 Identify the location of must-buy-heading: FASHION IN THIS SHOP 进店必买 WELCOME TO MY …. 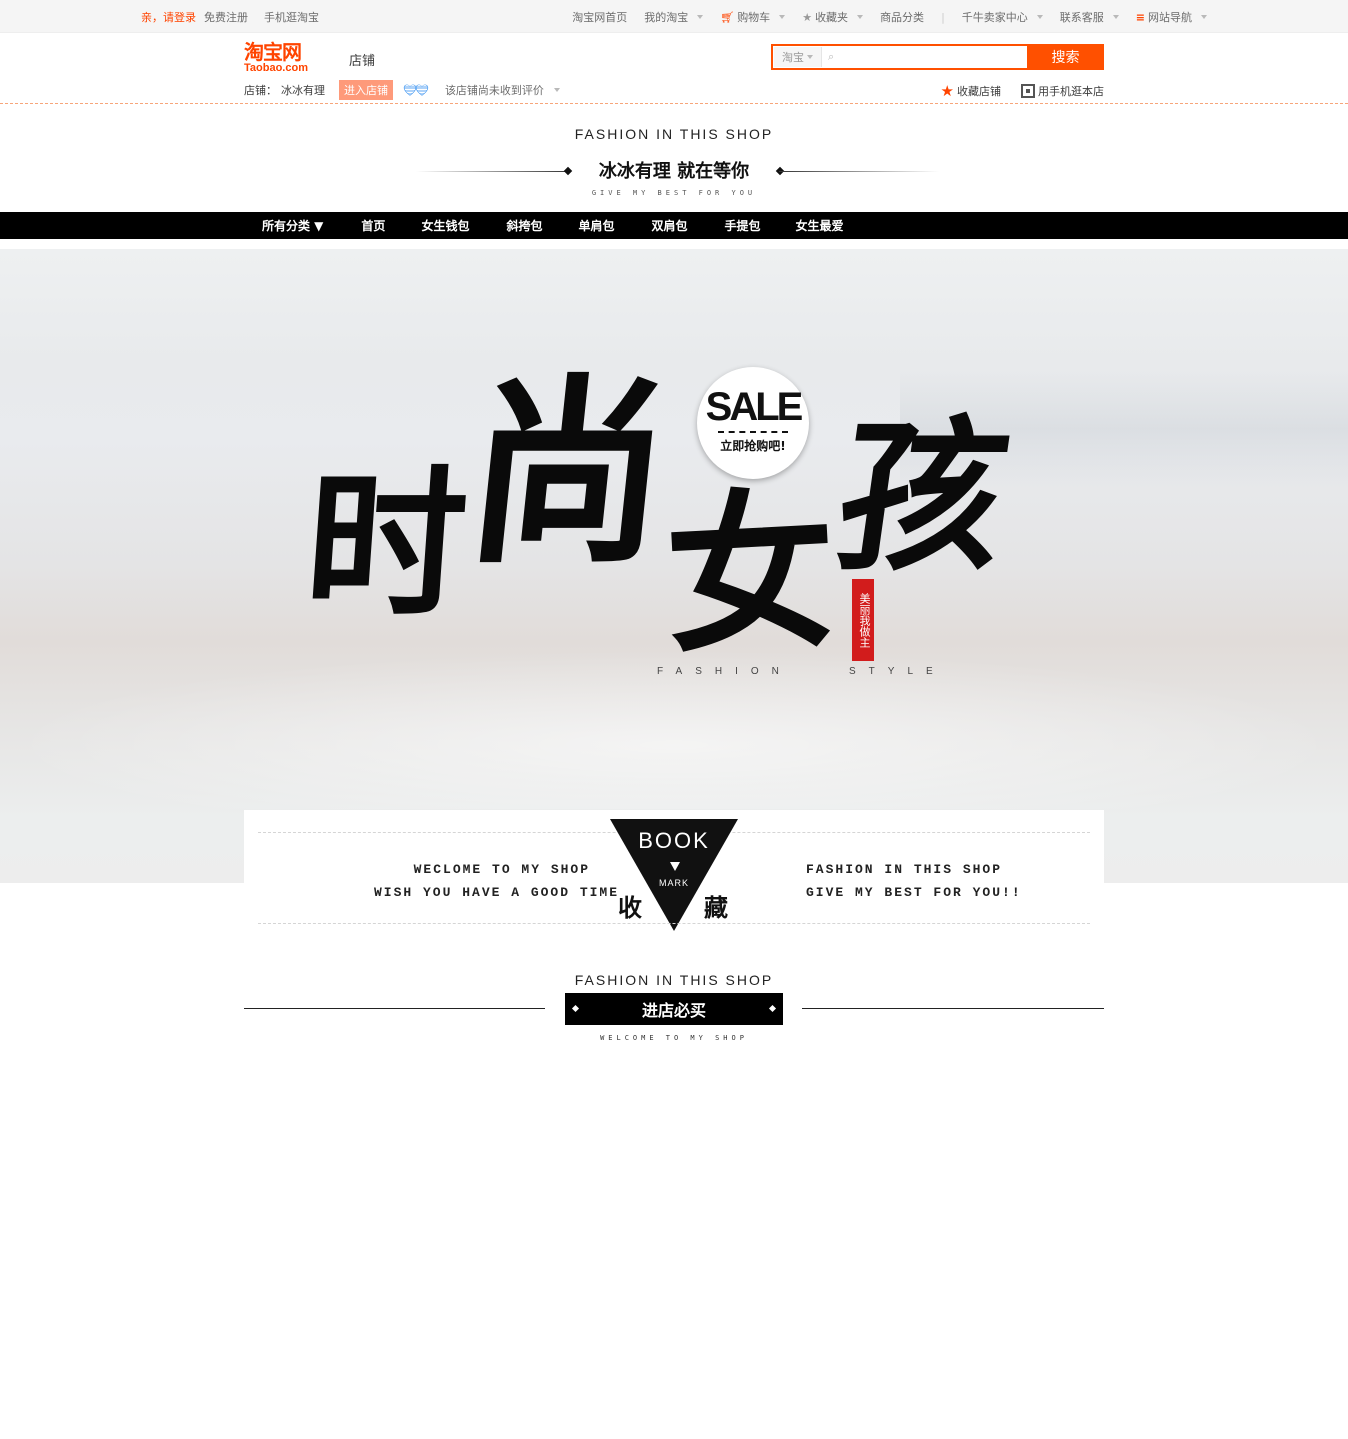
(674, 1010).